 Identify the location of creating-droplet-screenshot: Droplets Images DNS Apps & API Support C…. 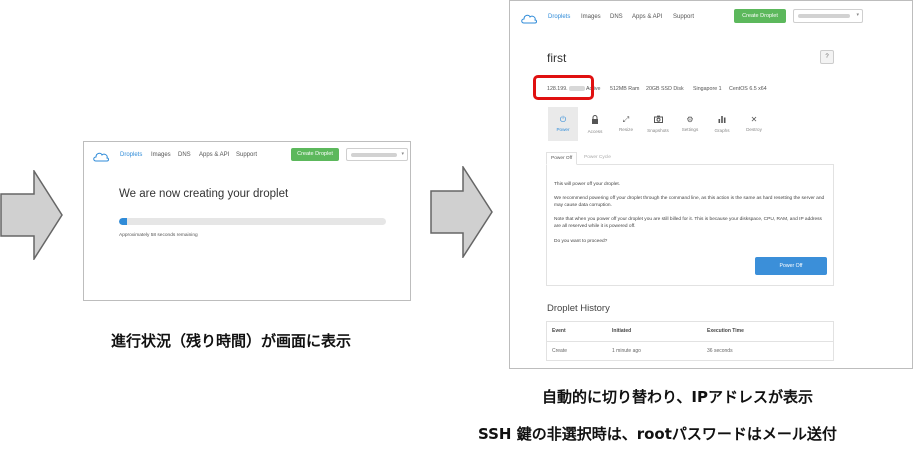
(247, 221).